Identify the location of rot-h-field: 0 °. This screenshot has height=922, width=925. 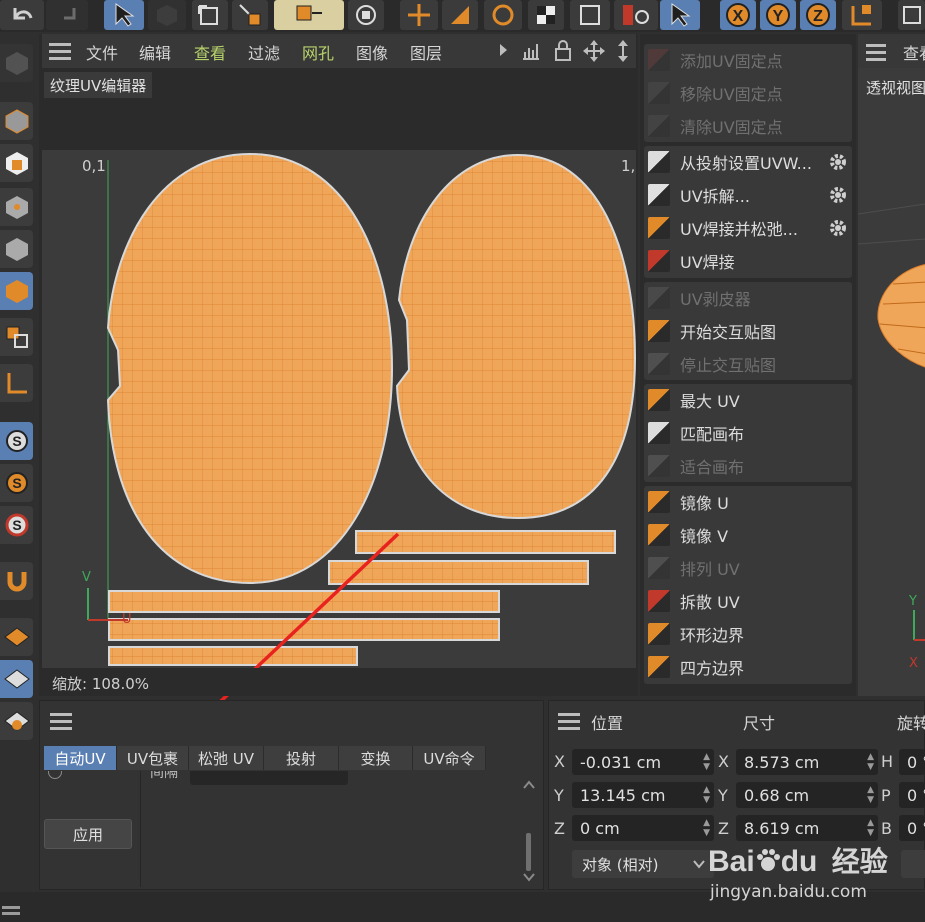
(912, 762).